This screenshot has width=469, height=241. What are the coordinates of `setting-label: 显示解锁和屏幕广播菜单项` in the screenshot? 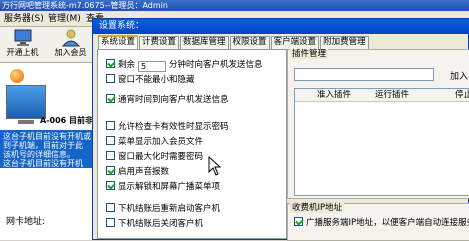 It's located at (169, 187).